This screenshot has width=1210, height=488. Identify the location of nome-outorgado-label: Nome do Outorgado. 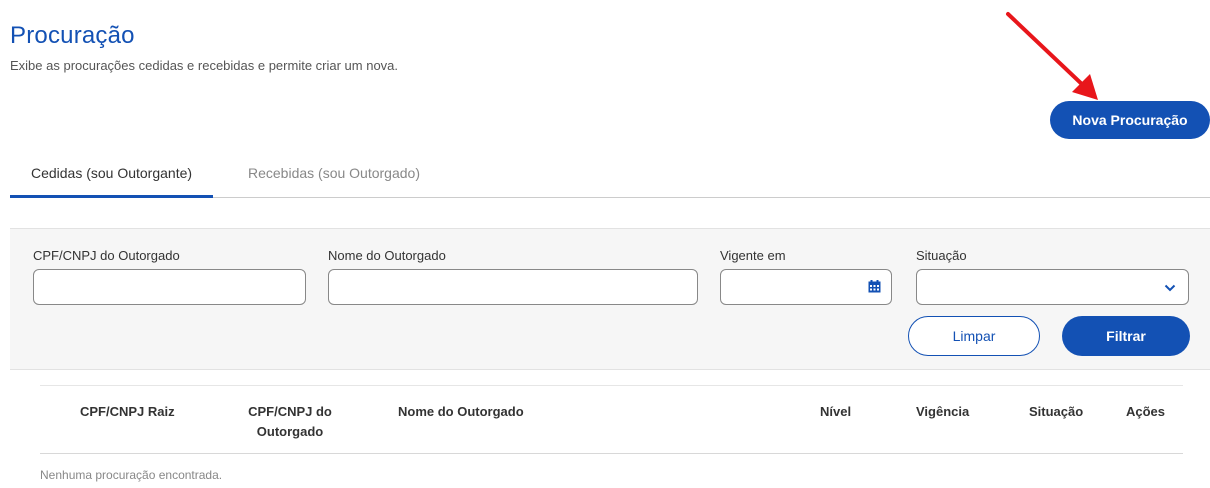
(387, 255).